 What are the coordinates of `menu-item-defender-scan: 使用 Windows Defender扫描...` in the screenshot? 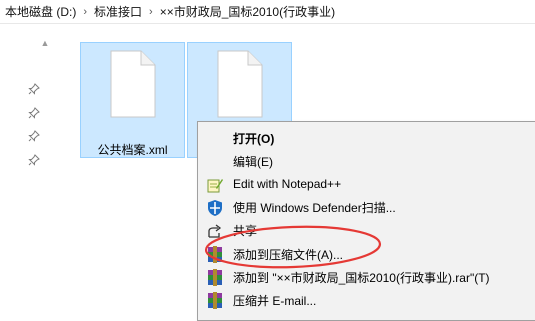 It's located at (366, 207).